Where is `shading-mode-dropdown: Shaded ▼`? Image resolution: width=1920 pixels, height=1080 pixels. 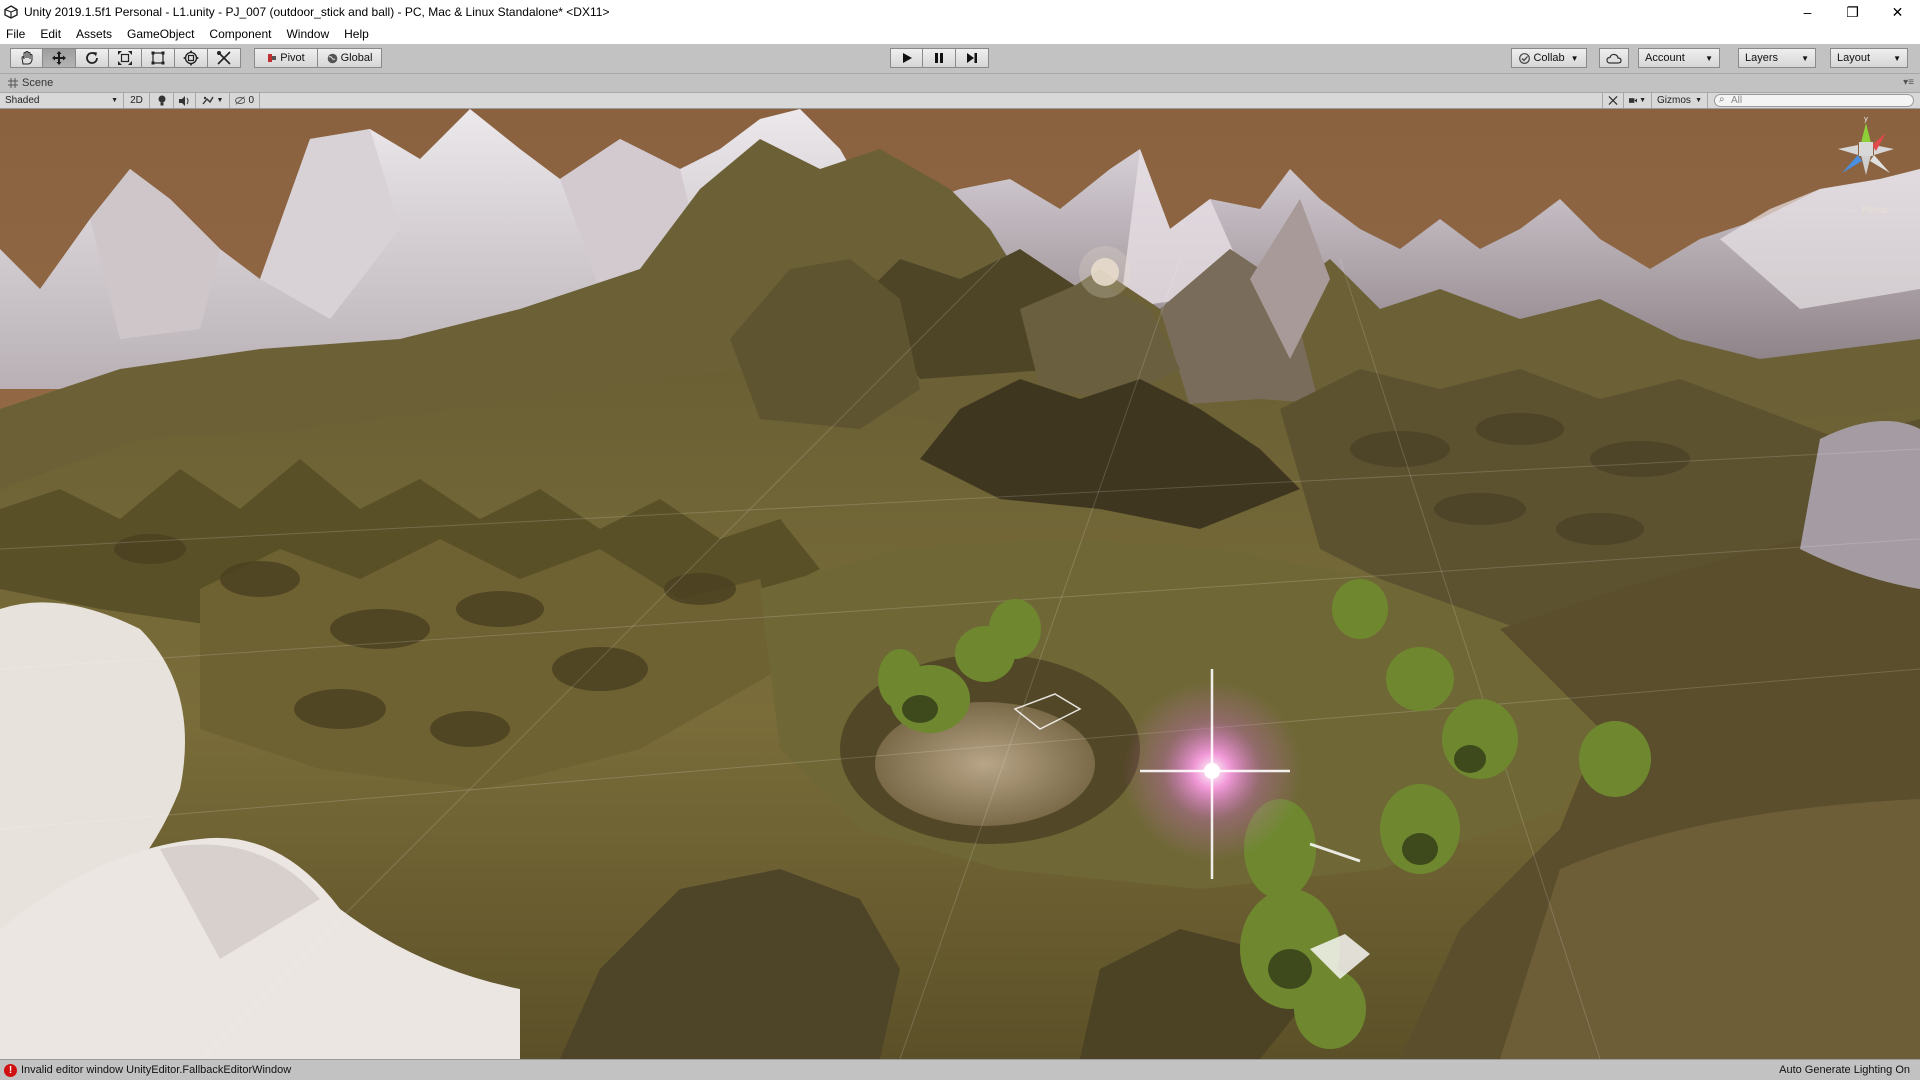 shading-mode-dropdown: Shaded ▼ is located at coordinates (62, 100).